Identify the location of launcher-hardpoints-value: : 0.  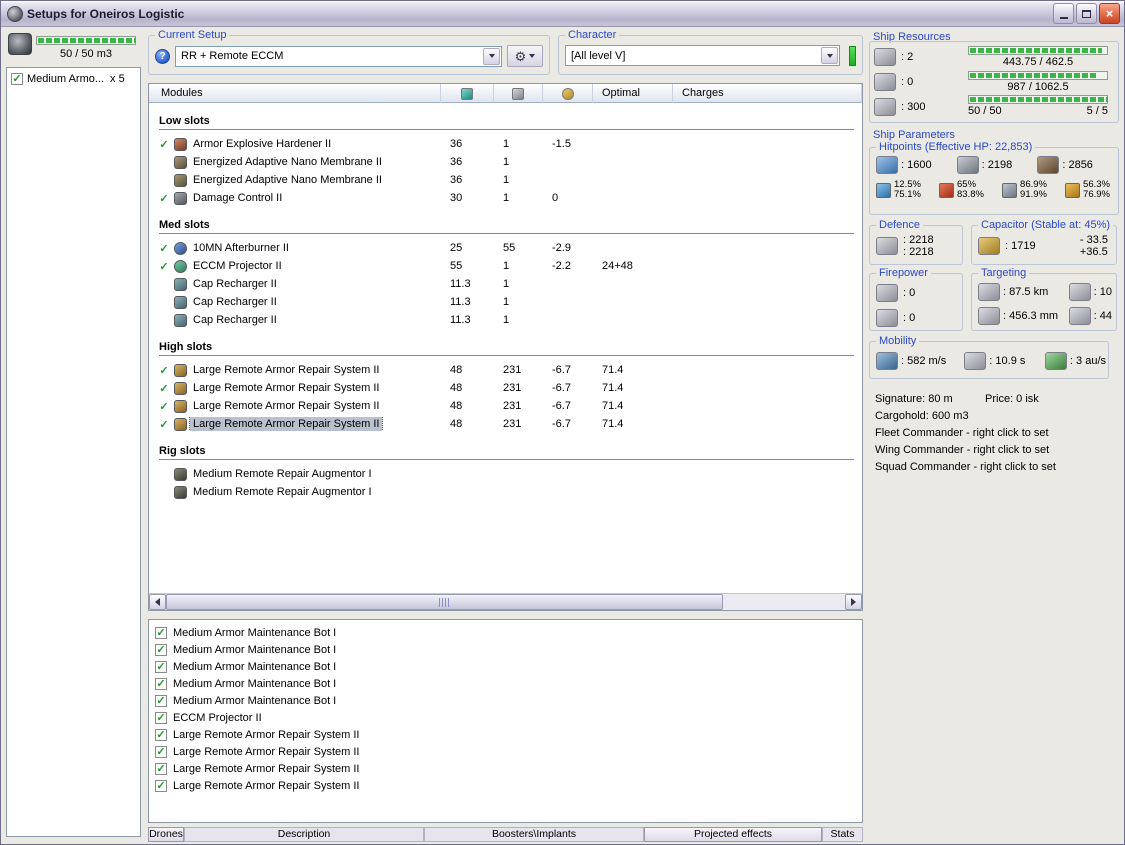
(907, 82).